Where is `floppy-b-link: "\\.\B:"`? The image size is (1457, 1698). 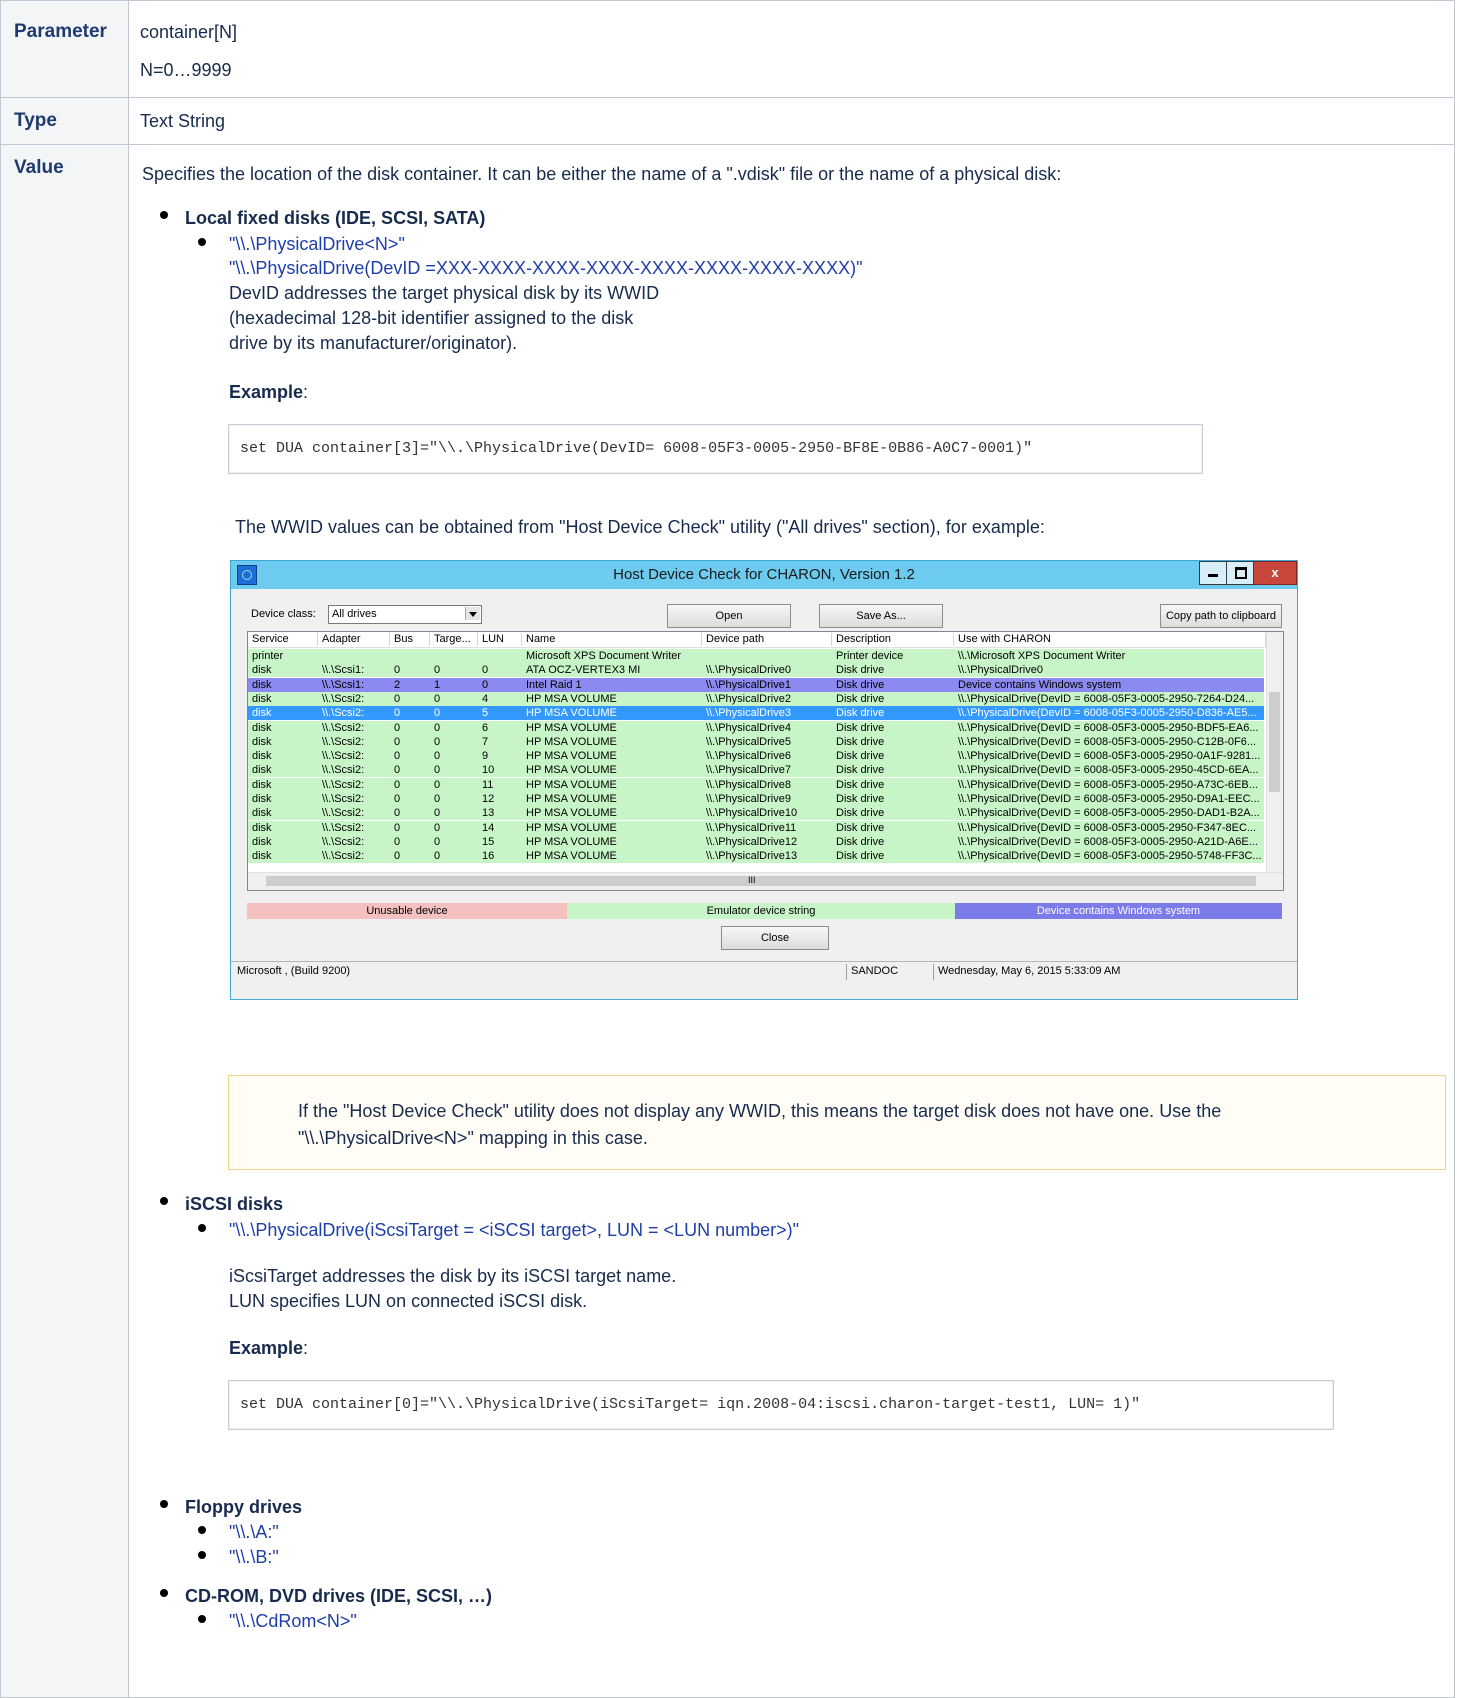 floppy-b-link: "\\.\B:" is located at coordinates (254, 1557).